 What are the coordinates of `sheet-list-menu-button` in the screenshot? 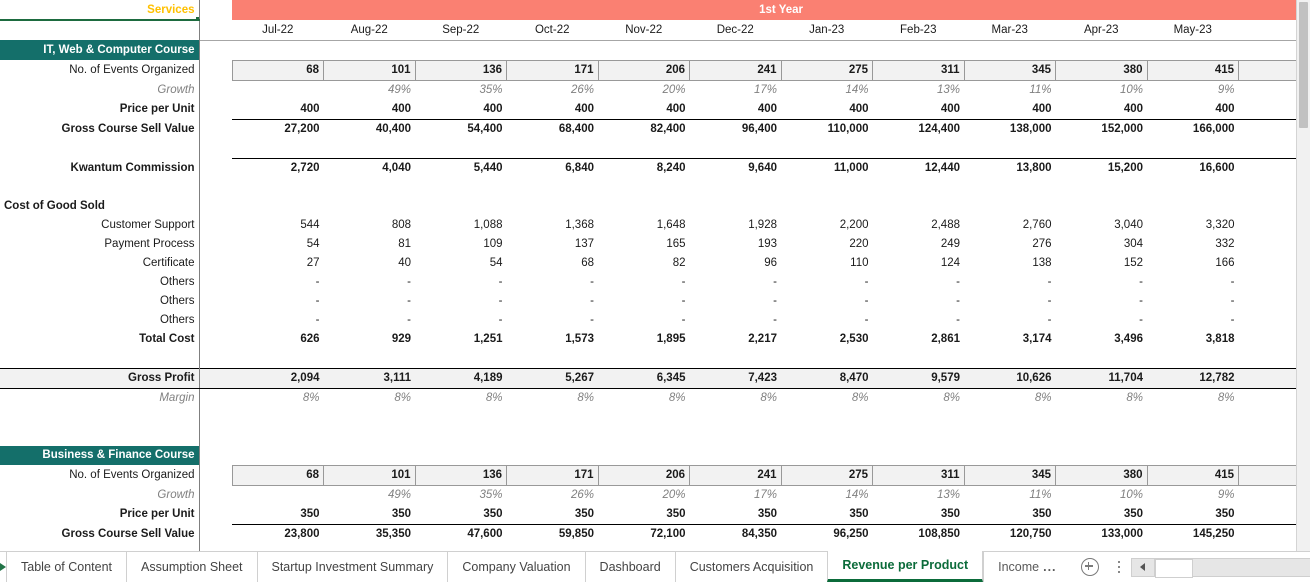 It's located at (1119, 567).